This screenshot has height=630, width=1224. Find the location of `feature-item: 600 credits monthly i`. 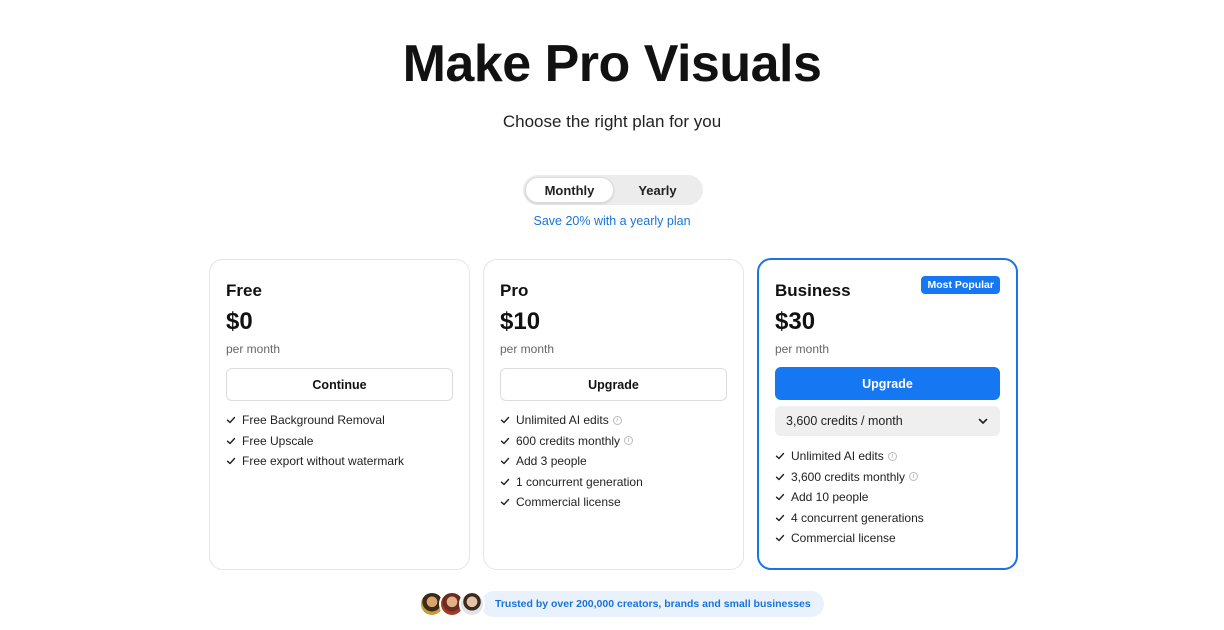

feature-item: 600 credits monthly i is located at coordinates (615, 441).